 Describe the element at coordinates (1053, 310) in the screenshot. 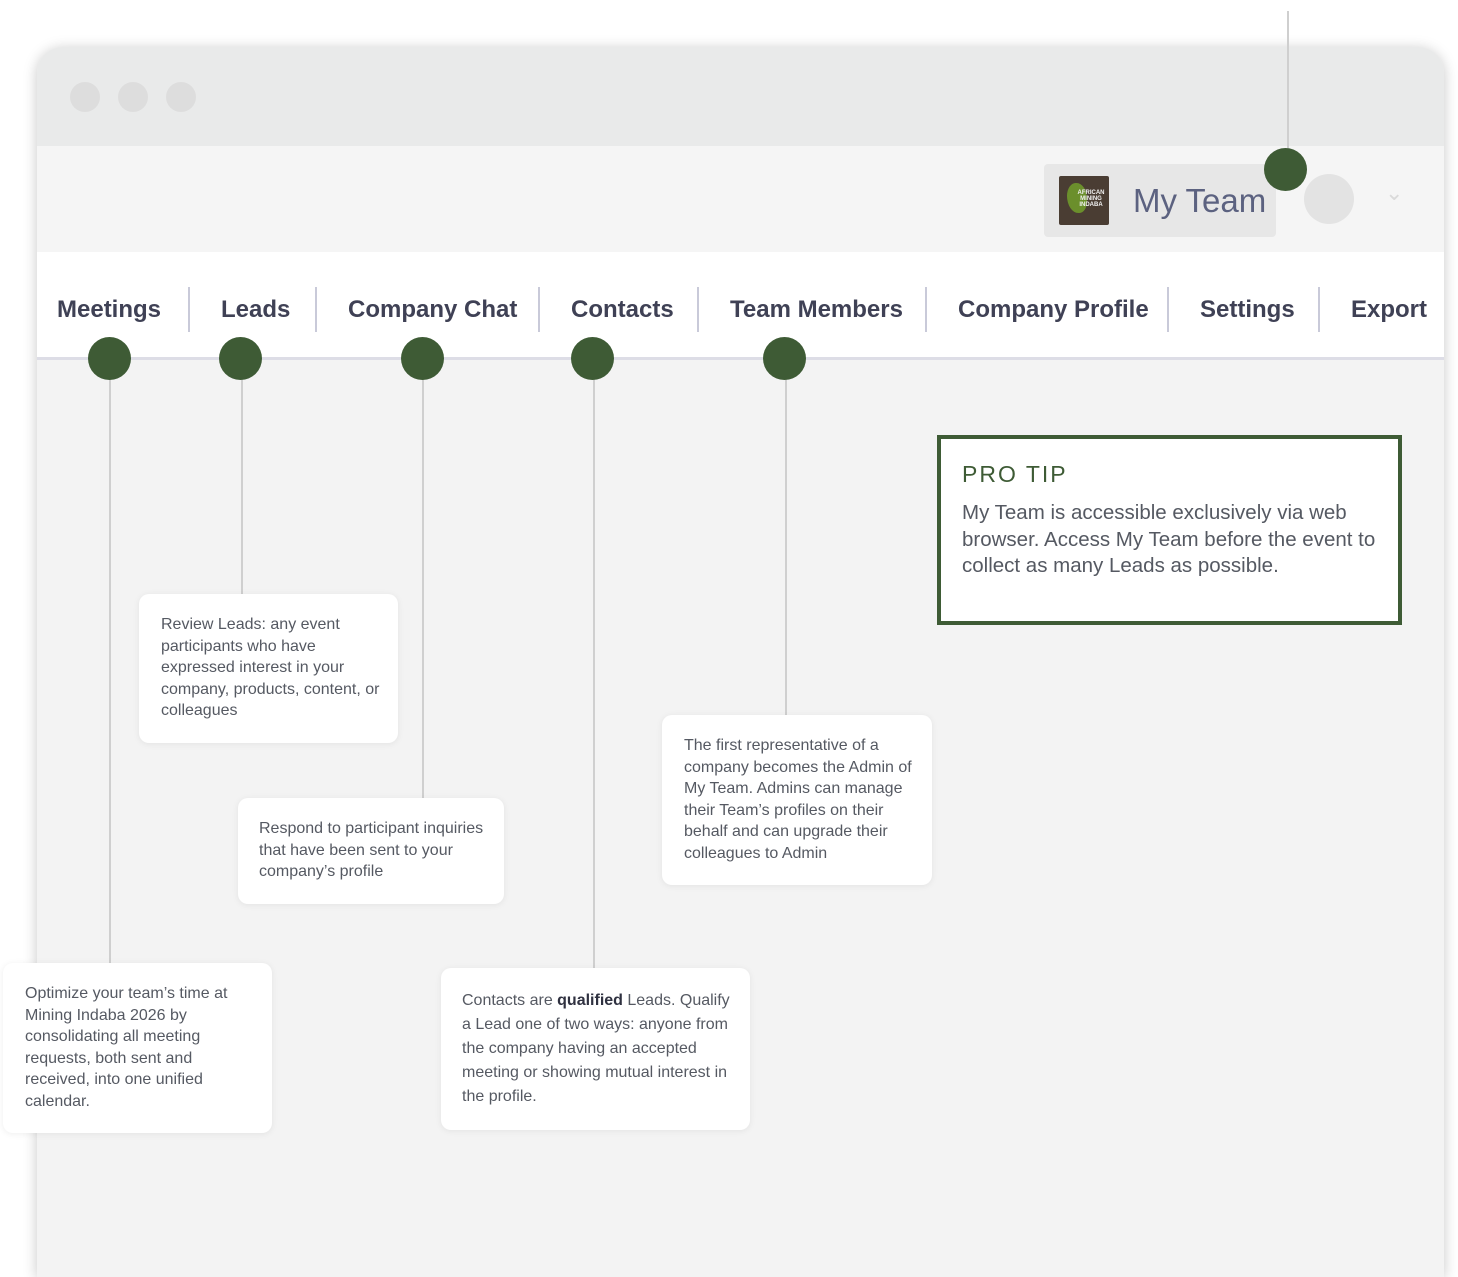

I see `tab-company-profile: Company Profile` at that location.